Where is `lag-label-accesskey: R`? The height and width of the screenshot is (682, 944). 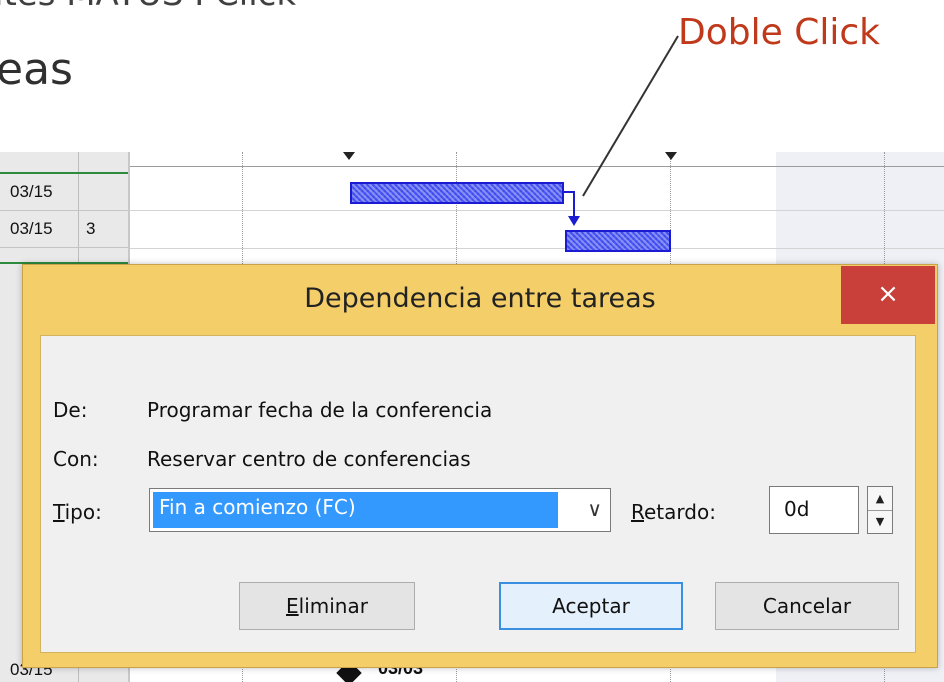 lag-label-accesskey: R is located at coordinates (637, 512).